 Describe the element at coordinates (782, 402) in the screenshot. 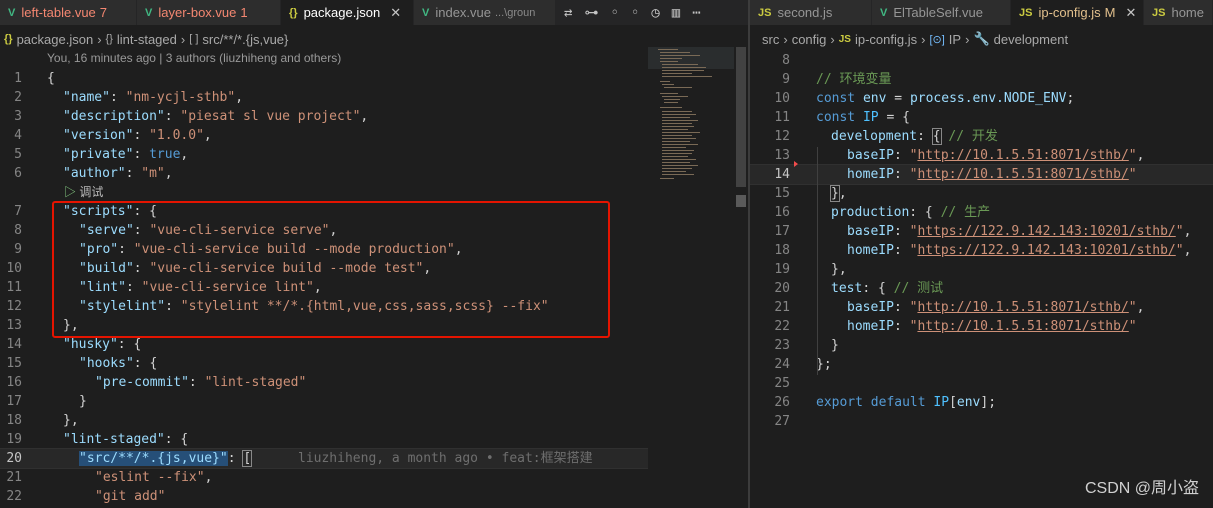

I see `line-number: 26` at that location.